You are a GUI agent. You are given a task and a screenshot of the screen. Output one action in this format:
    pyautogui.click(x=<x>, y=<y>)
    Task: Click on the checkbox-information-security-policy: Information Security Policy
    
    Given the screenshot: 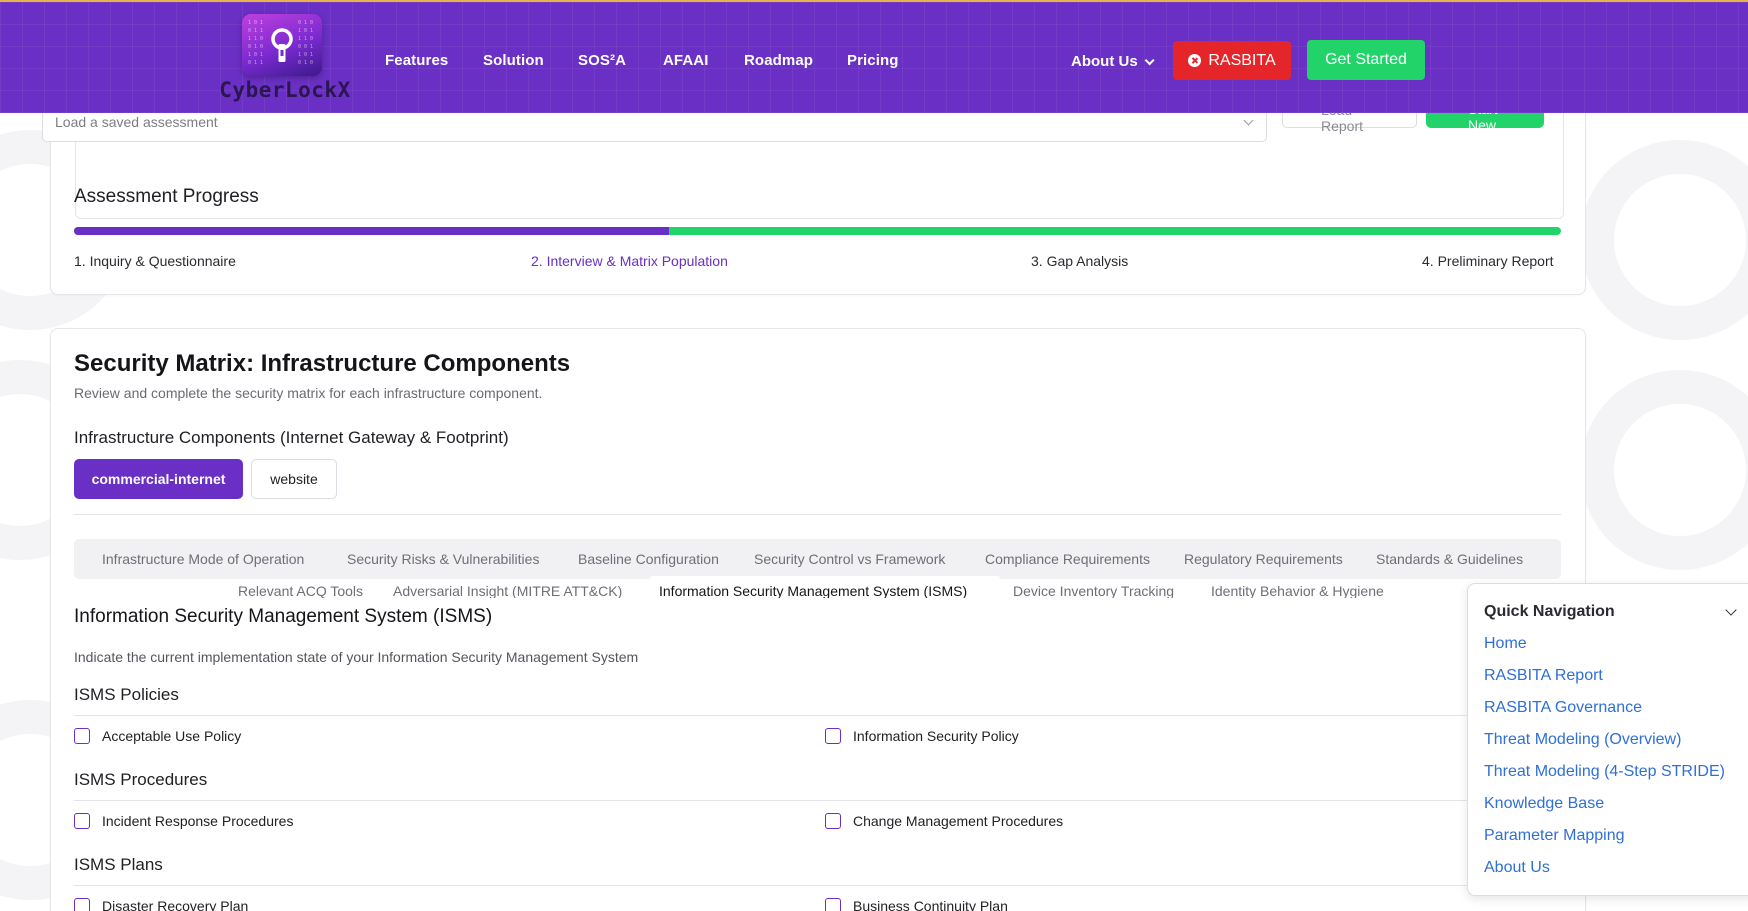 What is the action you would take?
    pyautogui.click(x=922, y=736)
    